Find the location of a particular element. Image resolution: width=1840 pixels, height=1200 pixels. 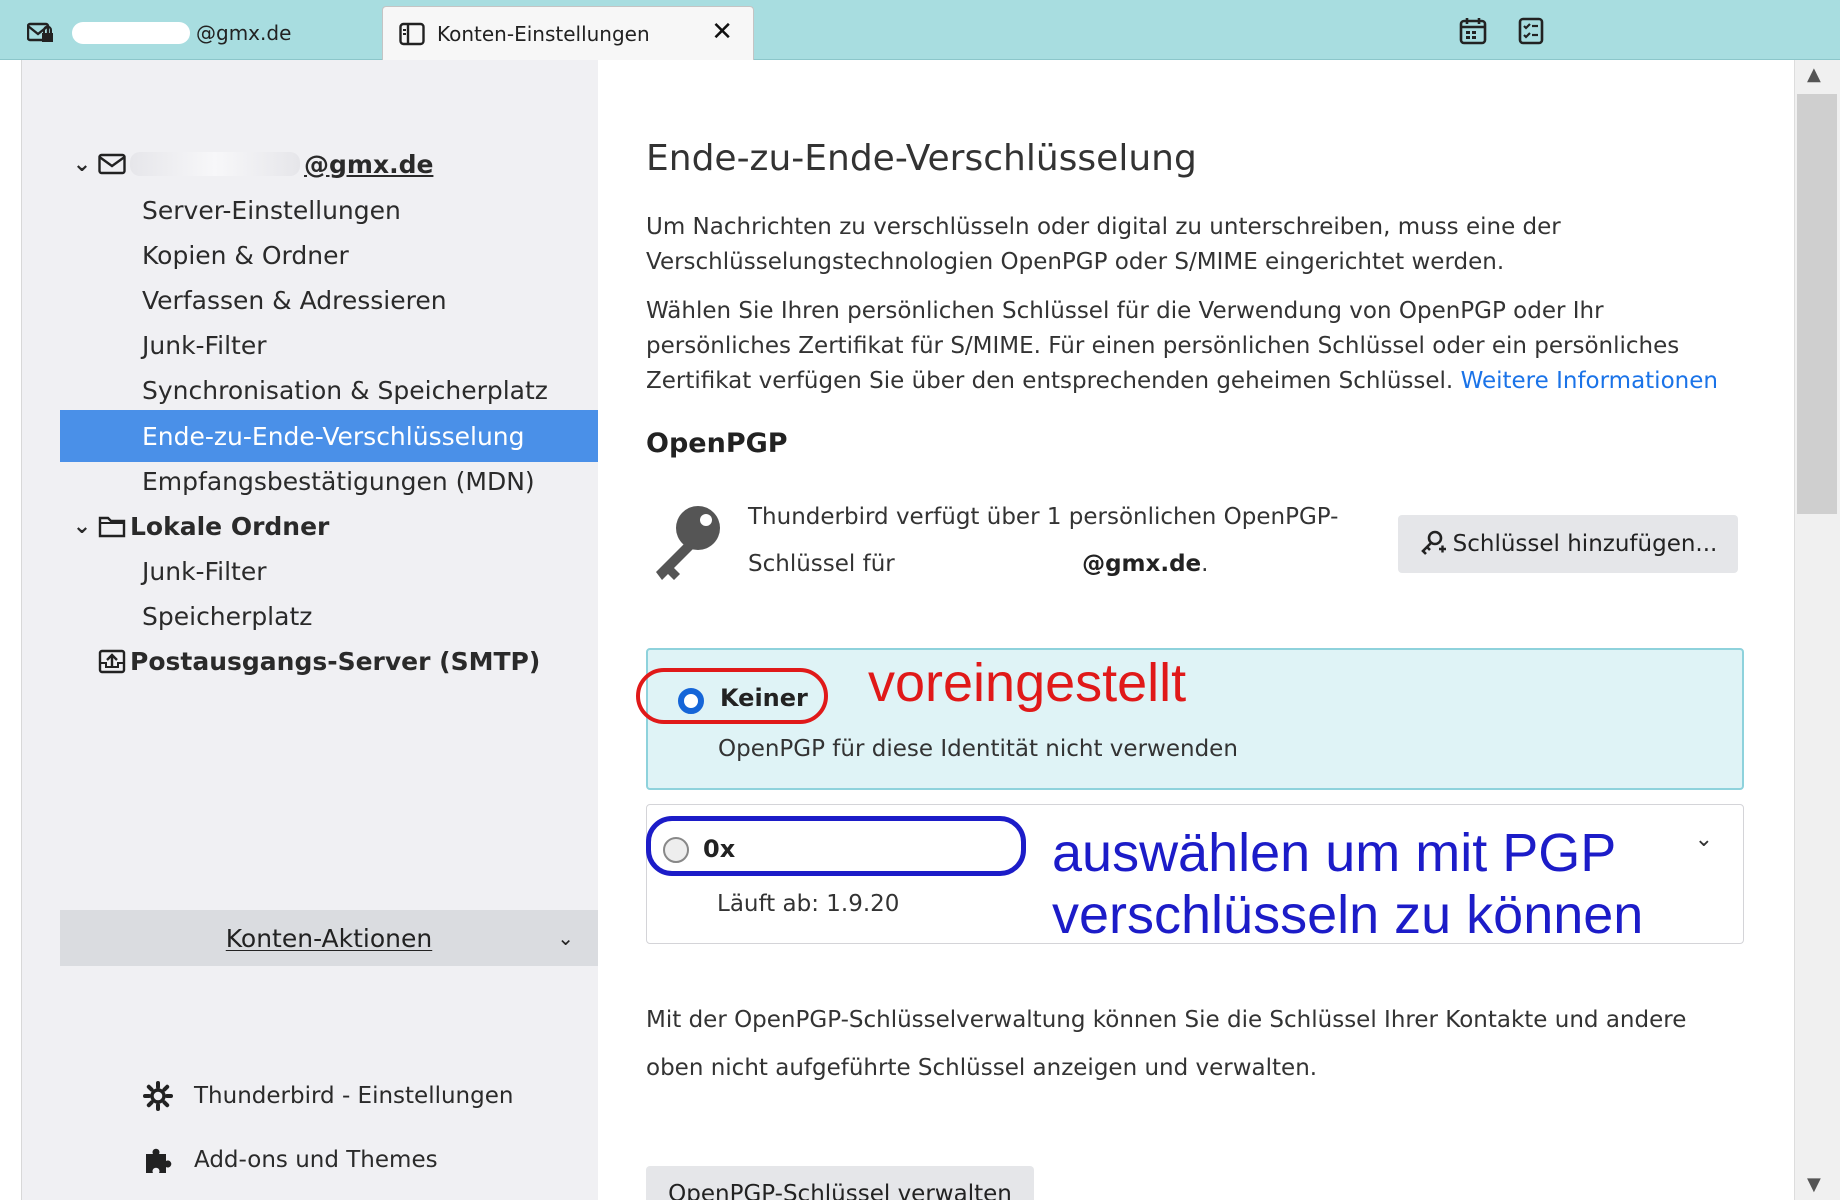

close-icon: ✕ is located at coordinates (722, 32).